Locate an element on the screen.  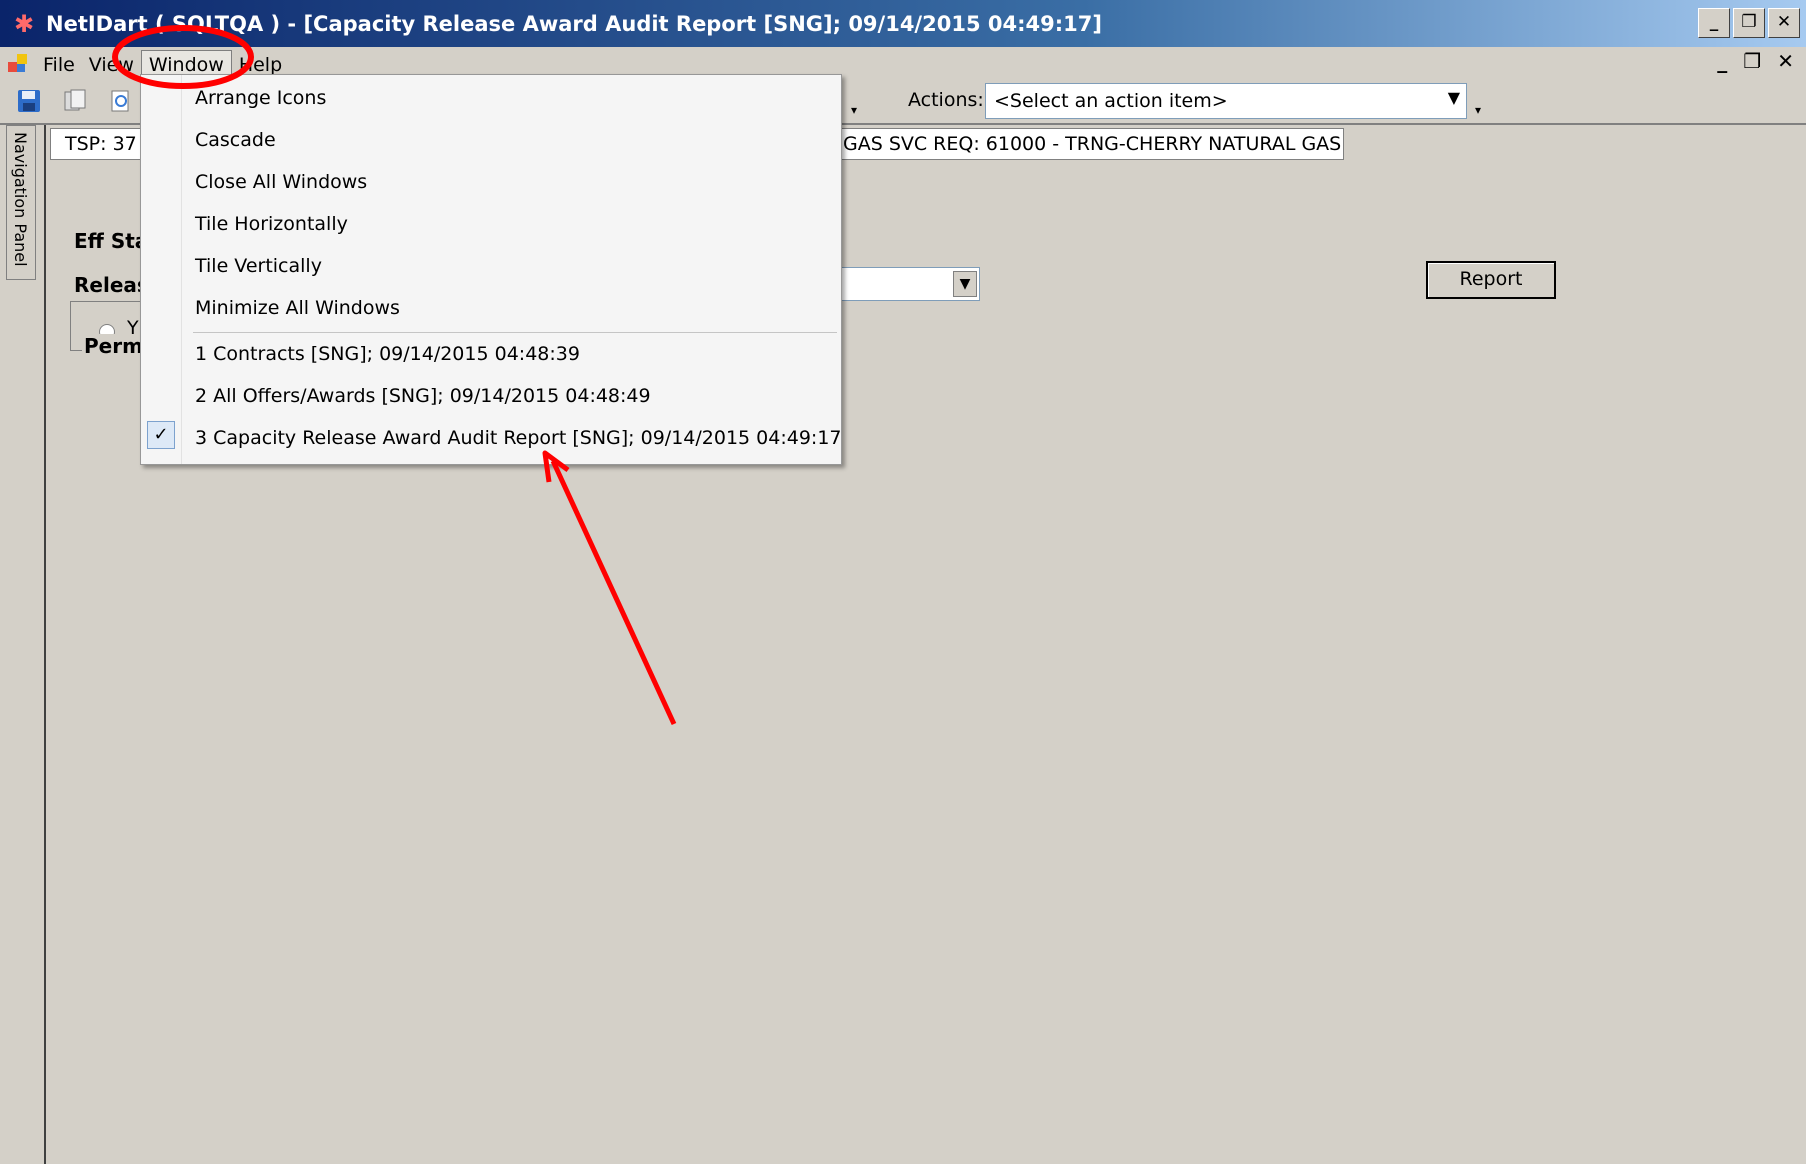
actions-select-value: <Select an action item> is located at coordinates (1111, 101).